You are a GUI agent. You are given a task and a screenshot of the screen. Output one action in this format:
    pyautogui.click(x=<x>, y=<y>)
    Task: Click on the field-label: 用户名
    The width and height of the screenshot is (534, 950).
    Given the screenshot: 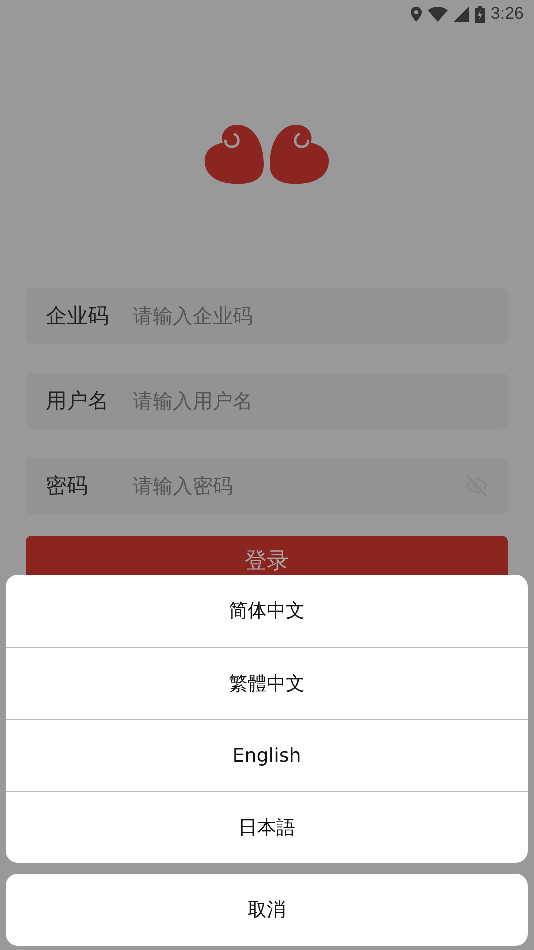 What is the action you would take?
    pyautogui.click(x=78, y=401)
    